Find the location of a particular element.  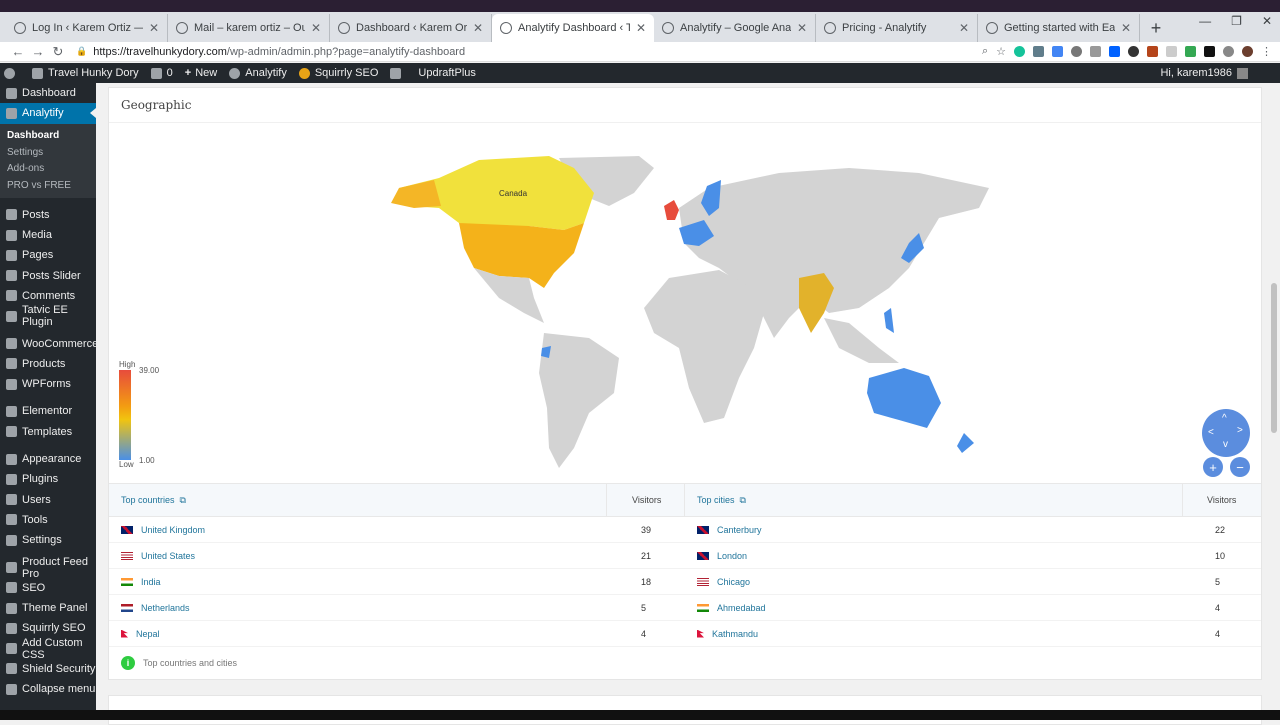

submenu-item: Dashboard is located at coordinates (48, 136).